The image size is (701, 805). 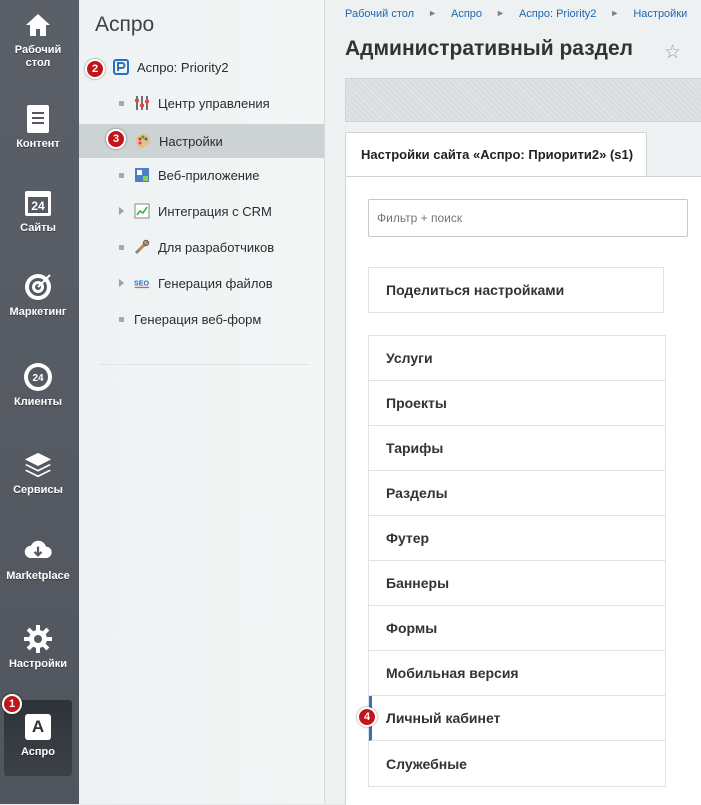 What do you see at coordinates (466, 14) in the screenshot?
I see `breadcrumb-link-aspro: Аспро` at bounding box center [466, 14].